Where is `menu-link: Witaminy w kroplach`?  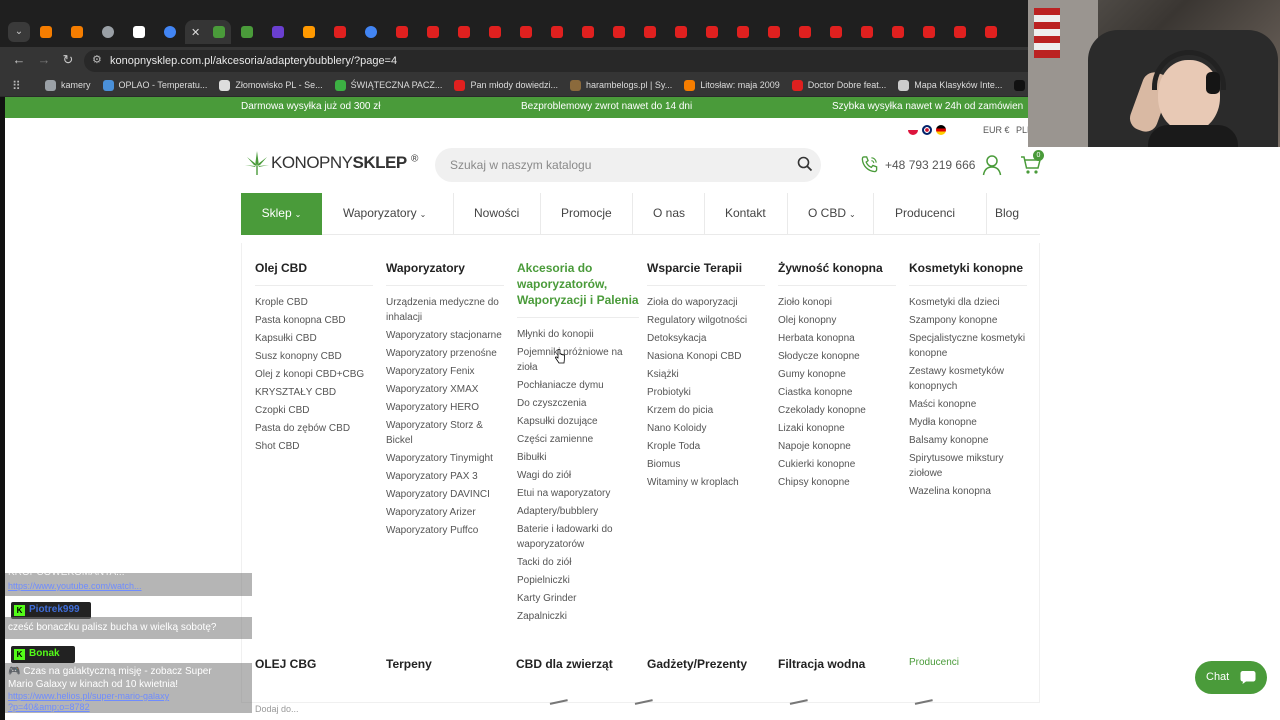
menu-link: Witaminy w kroplach is located at coordinates (706, 482).